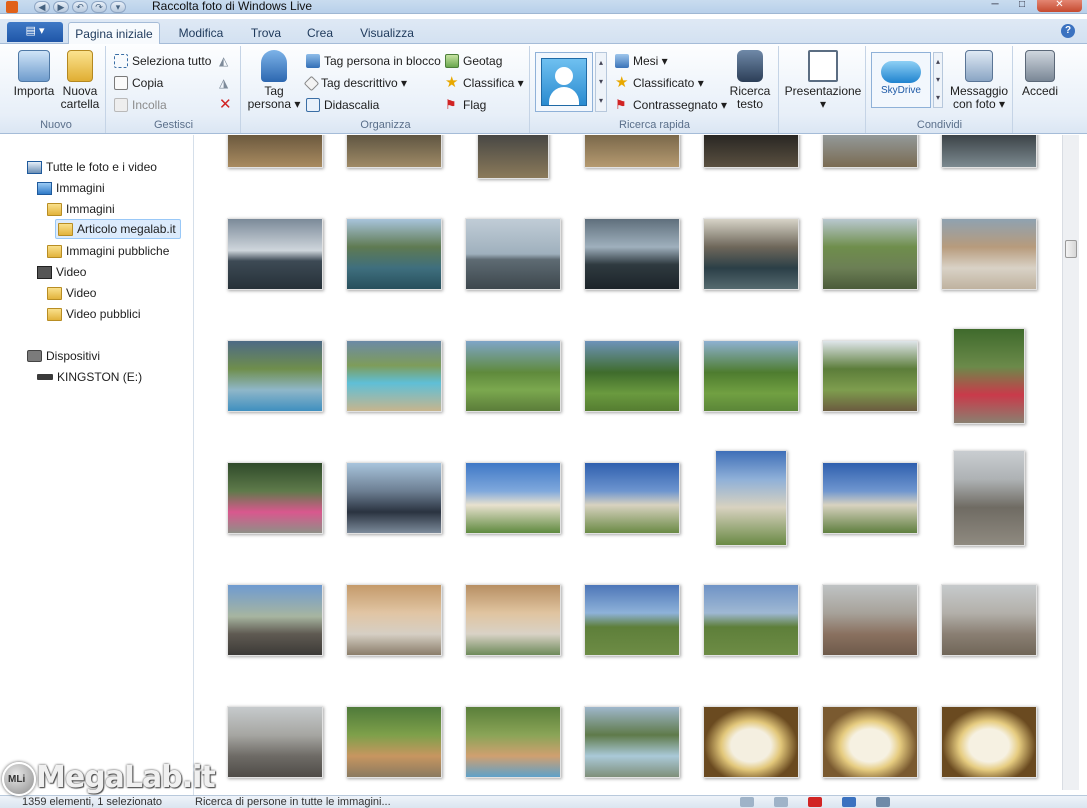  What do you see at coordinates (201, 34) in the screenshot?
I see `tab-modifica: Modifica` at bounding box center [201, 34].